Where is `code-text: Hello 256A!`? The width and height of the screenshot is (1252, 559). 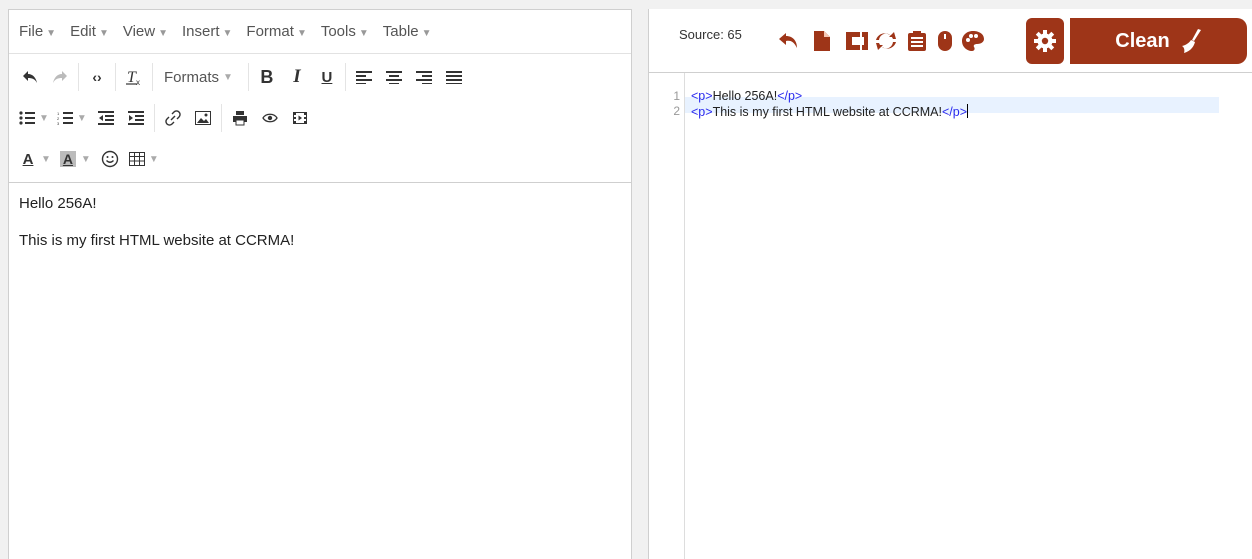 code-text: Hello 256A! is located at coordinates (745, 96).